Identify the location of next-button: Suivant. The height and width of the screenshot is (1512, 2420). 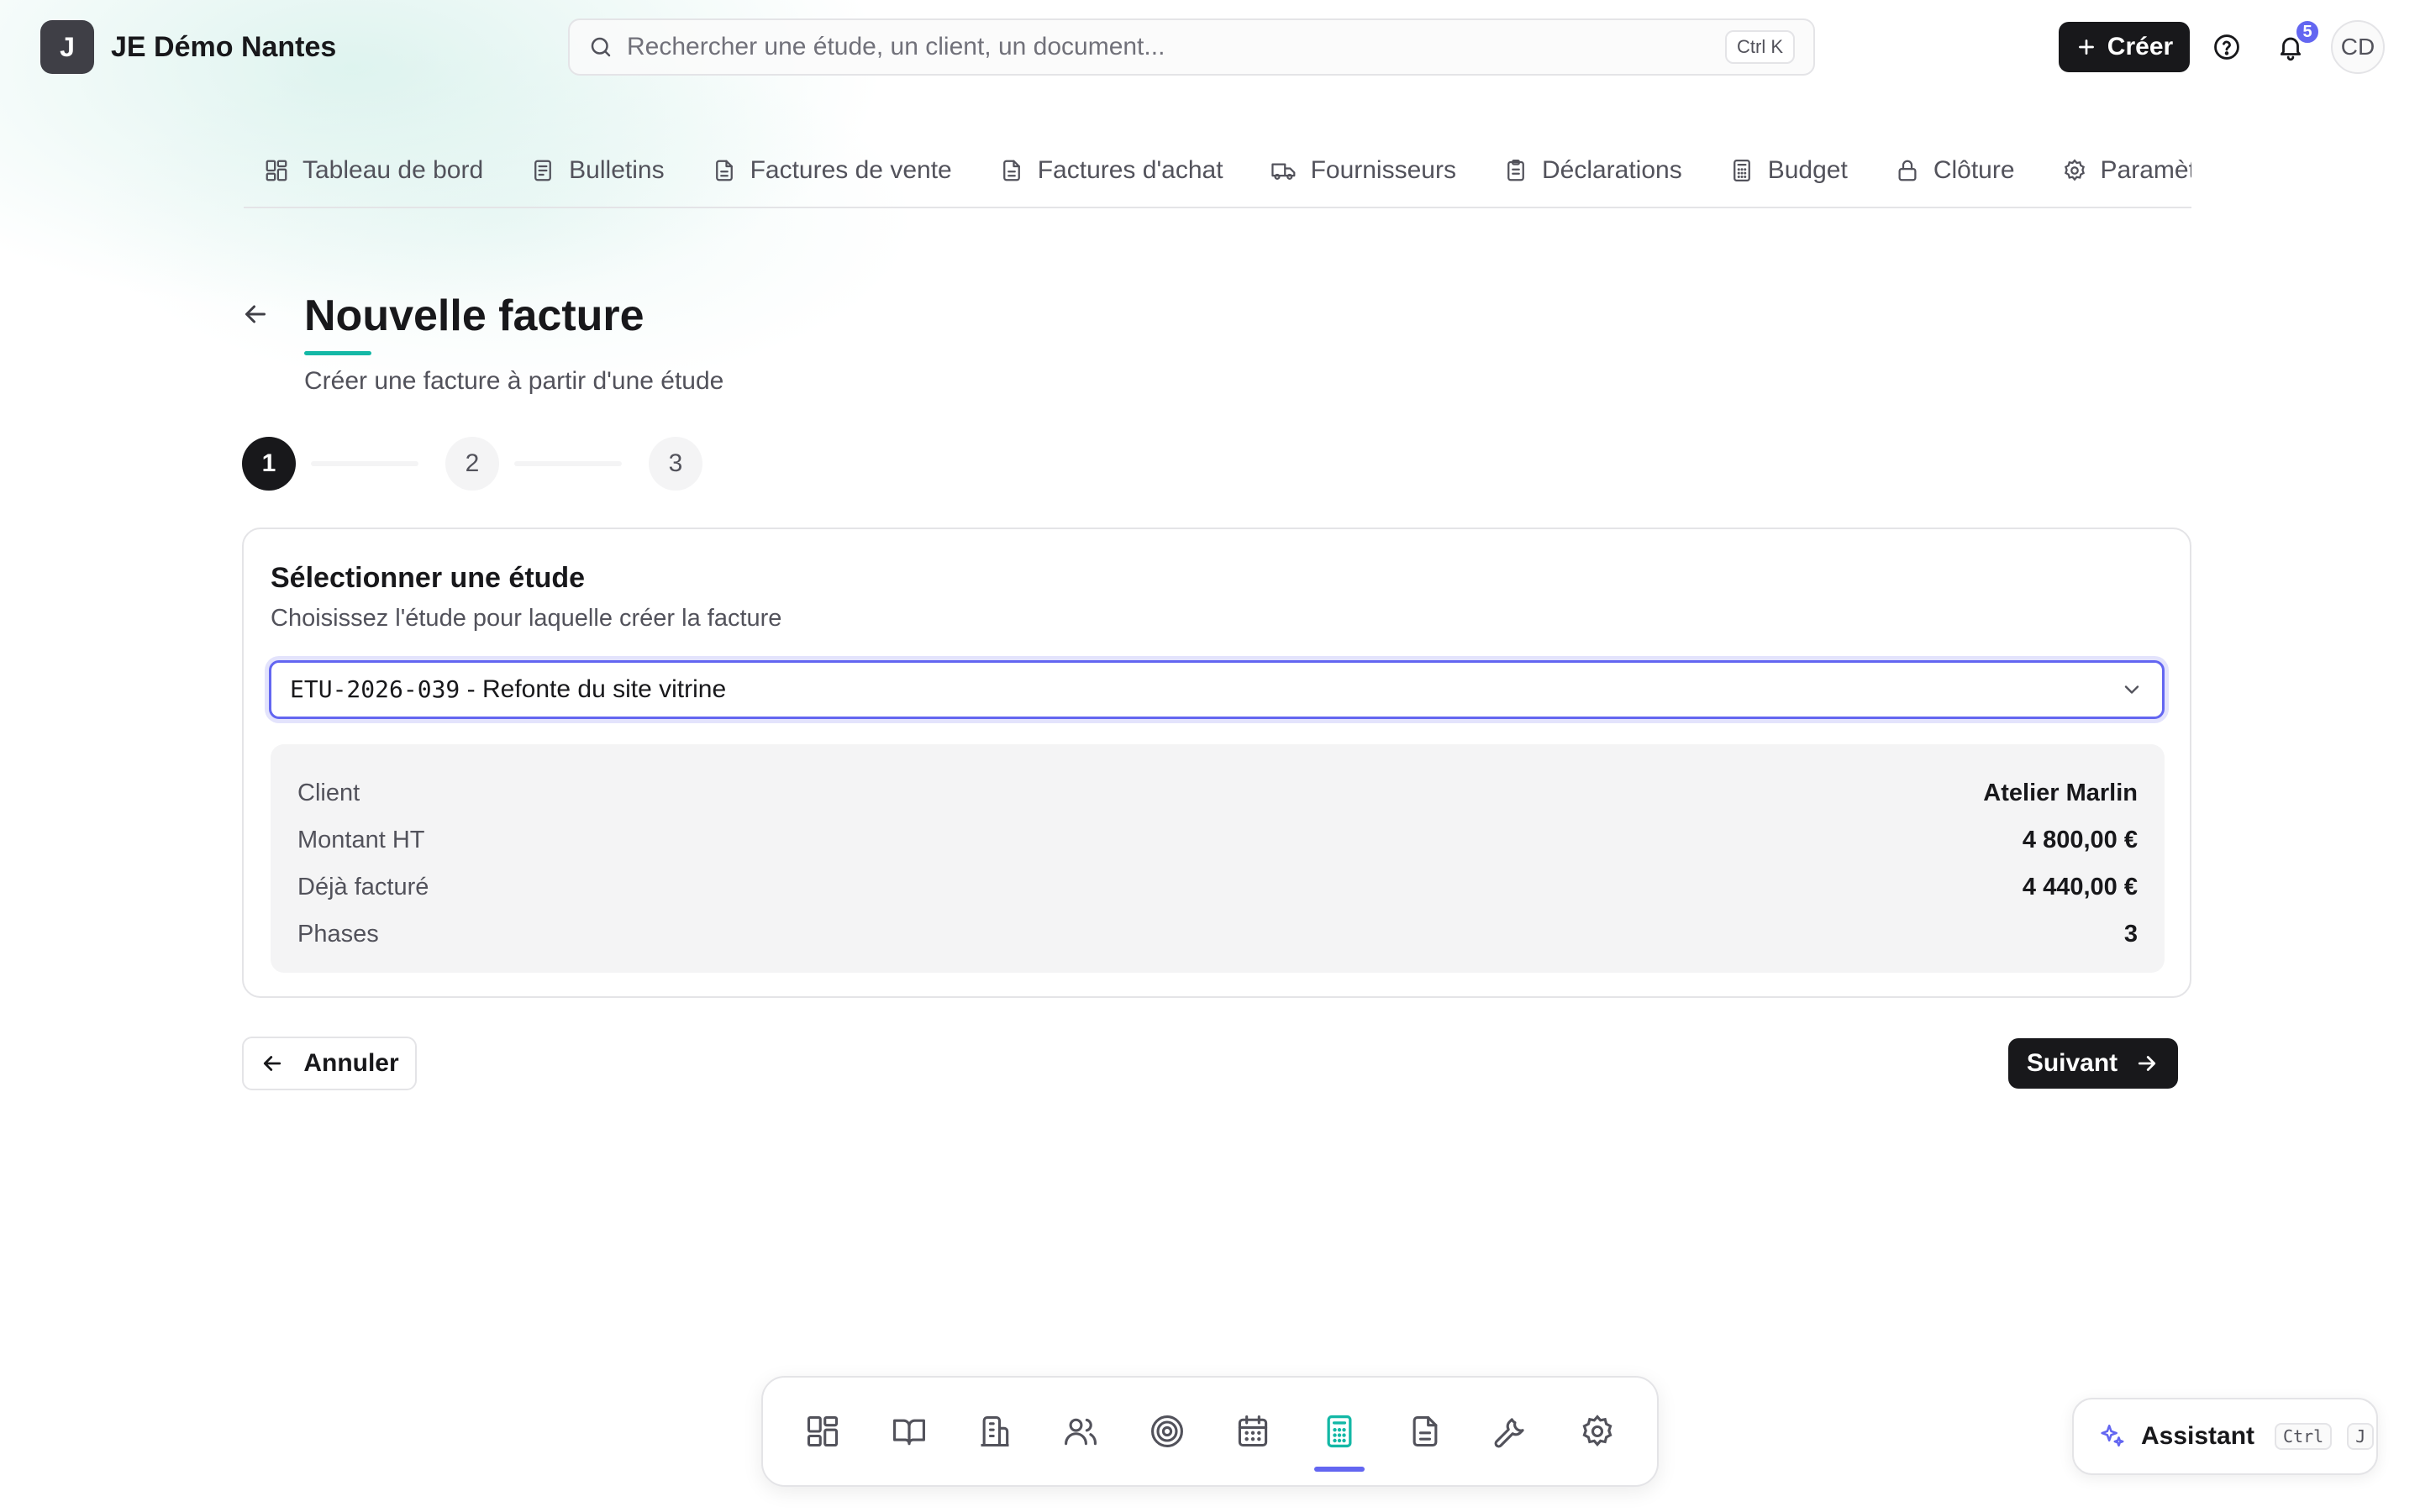
(2093, 1063).